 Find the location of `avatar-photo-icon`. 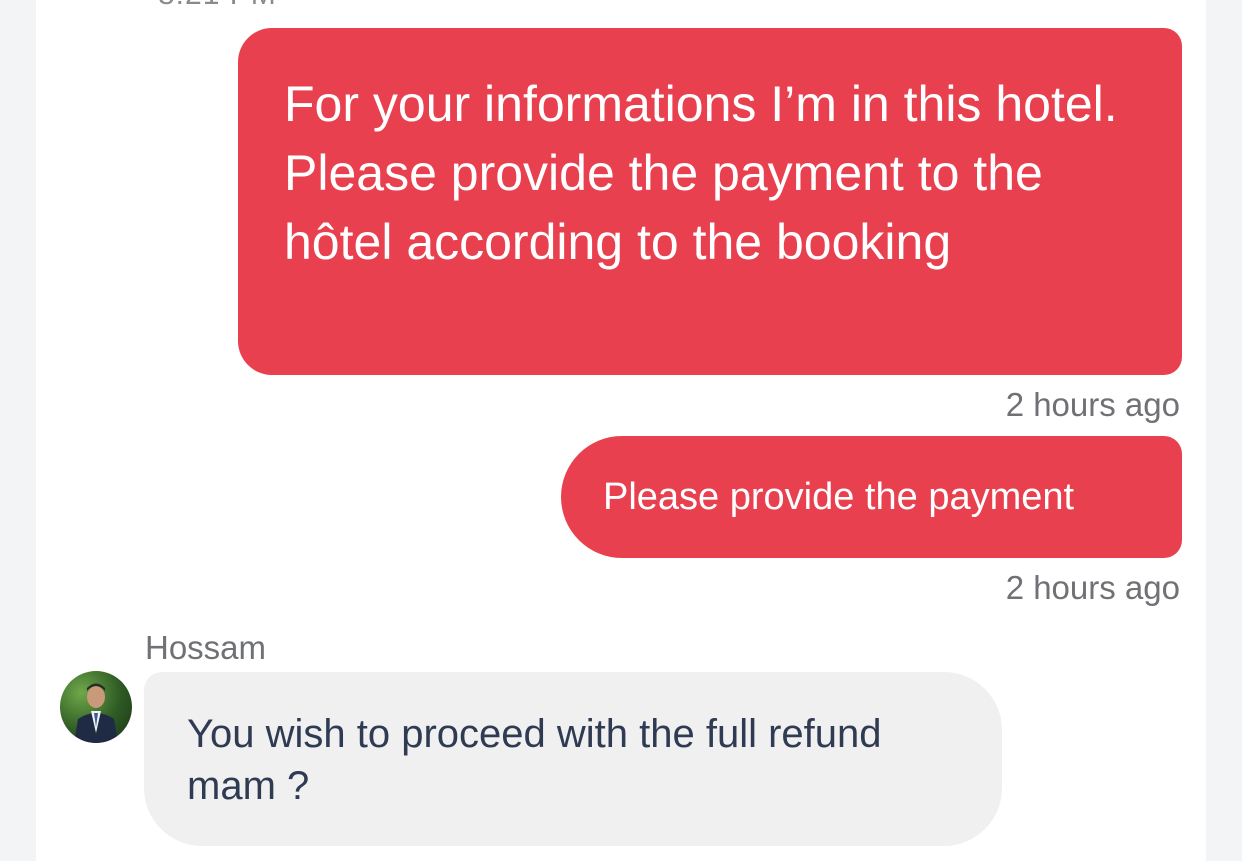

avatar-photo-icon is located at coordinates (96, 713).